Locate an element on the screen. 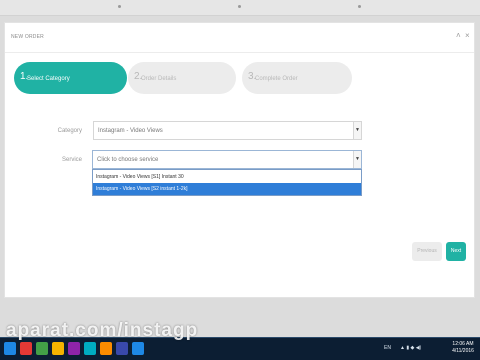 This screenshot has width=480, height=360. service-option: Instagram - Video Views [S1] Instant 30 is located at coordinates (227, 177).